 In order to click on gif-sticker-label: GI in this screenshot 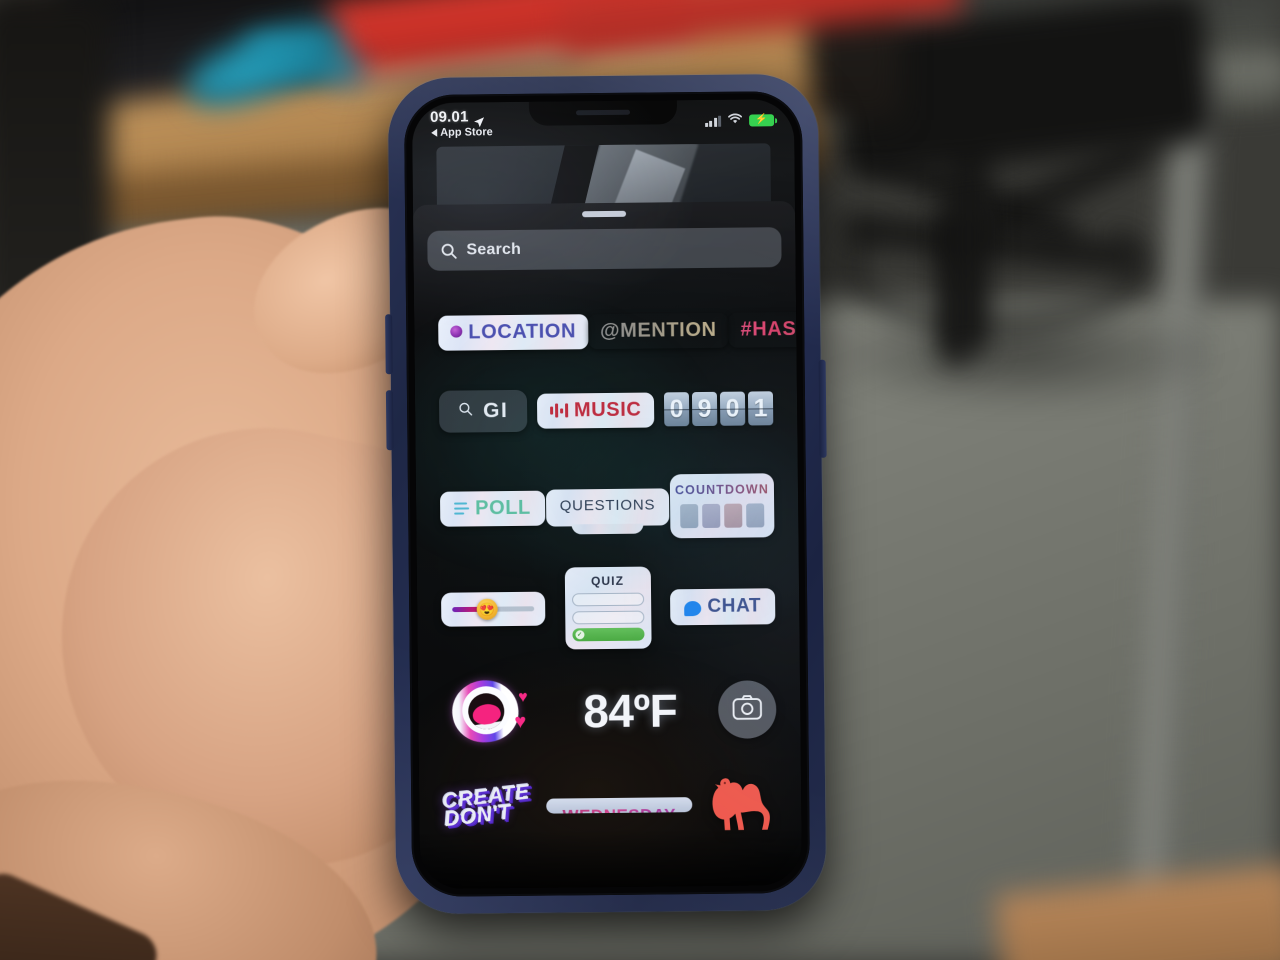, I will do `click(496, 411)`.